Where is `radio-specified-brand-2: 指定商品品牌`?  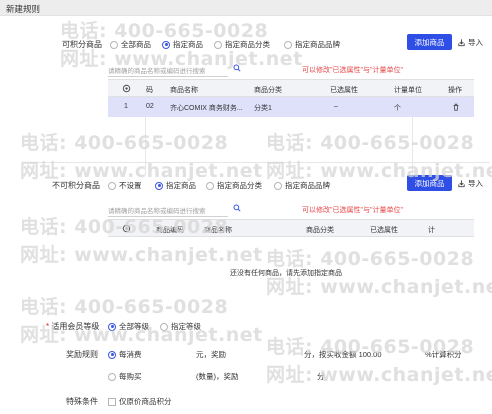 radio-specified-brand-2: 指定商品品牌 is located at coordinates (302, 185).